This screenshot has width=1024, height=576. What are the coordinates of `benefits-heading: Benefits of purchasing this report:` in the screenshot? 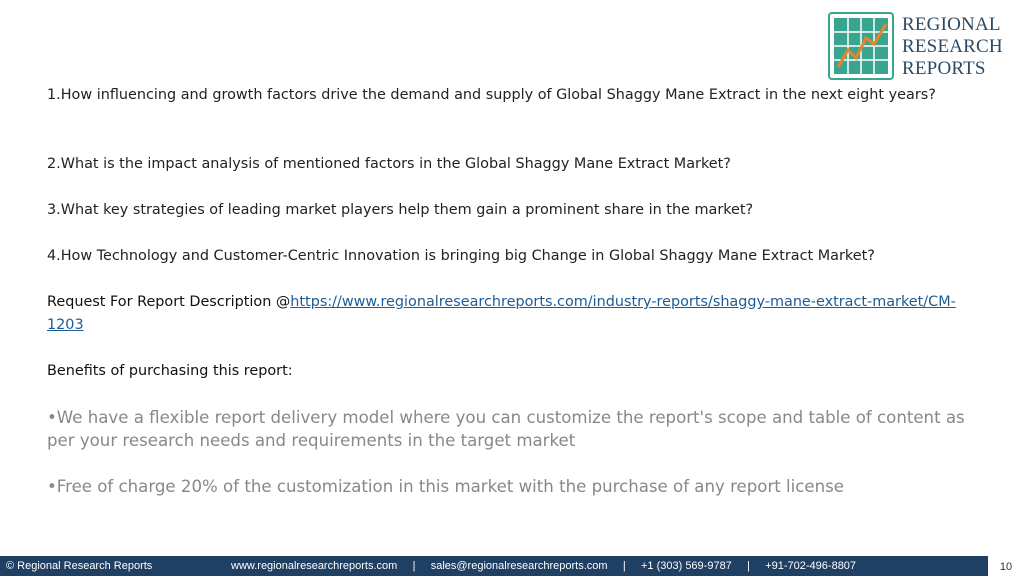 It's located at (170, 371).